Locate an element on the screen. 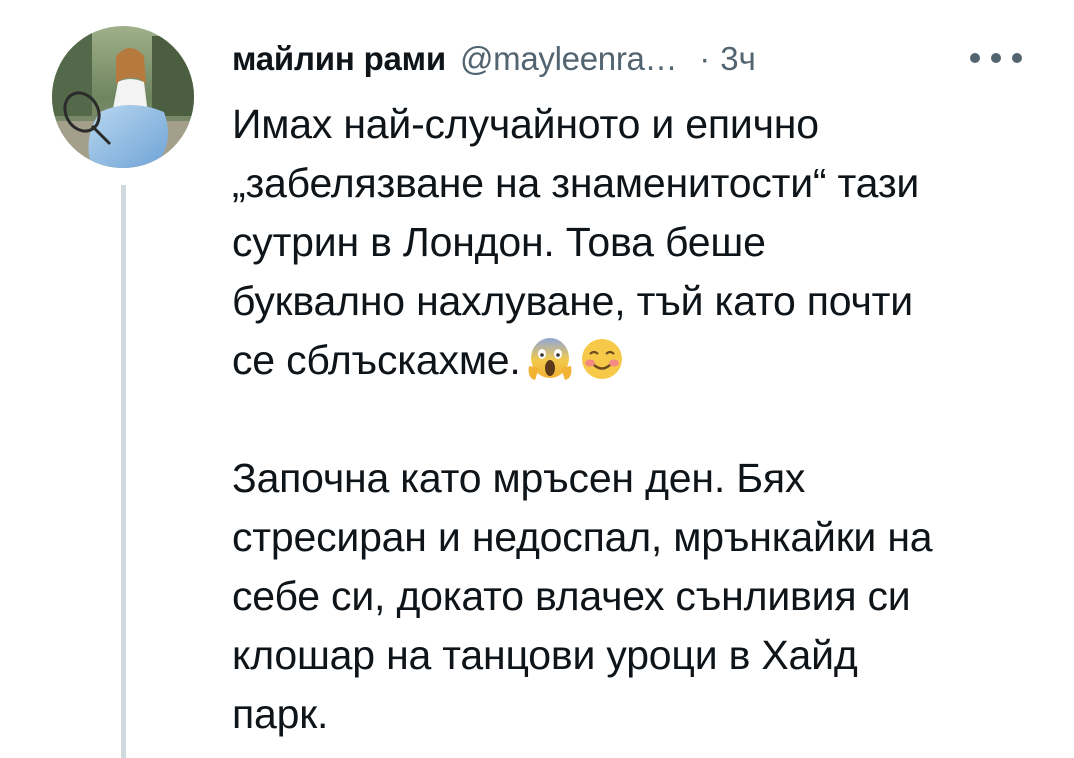  more-horizontal-icon is located at coordinates (996, 58).